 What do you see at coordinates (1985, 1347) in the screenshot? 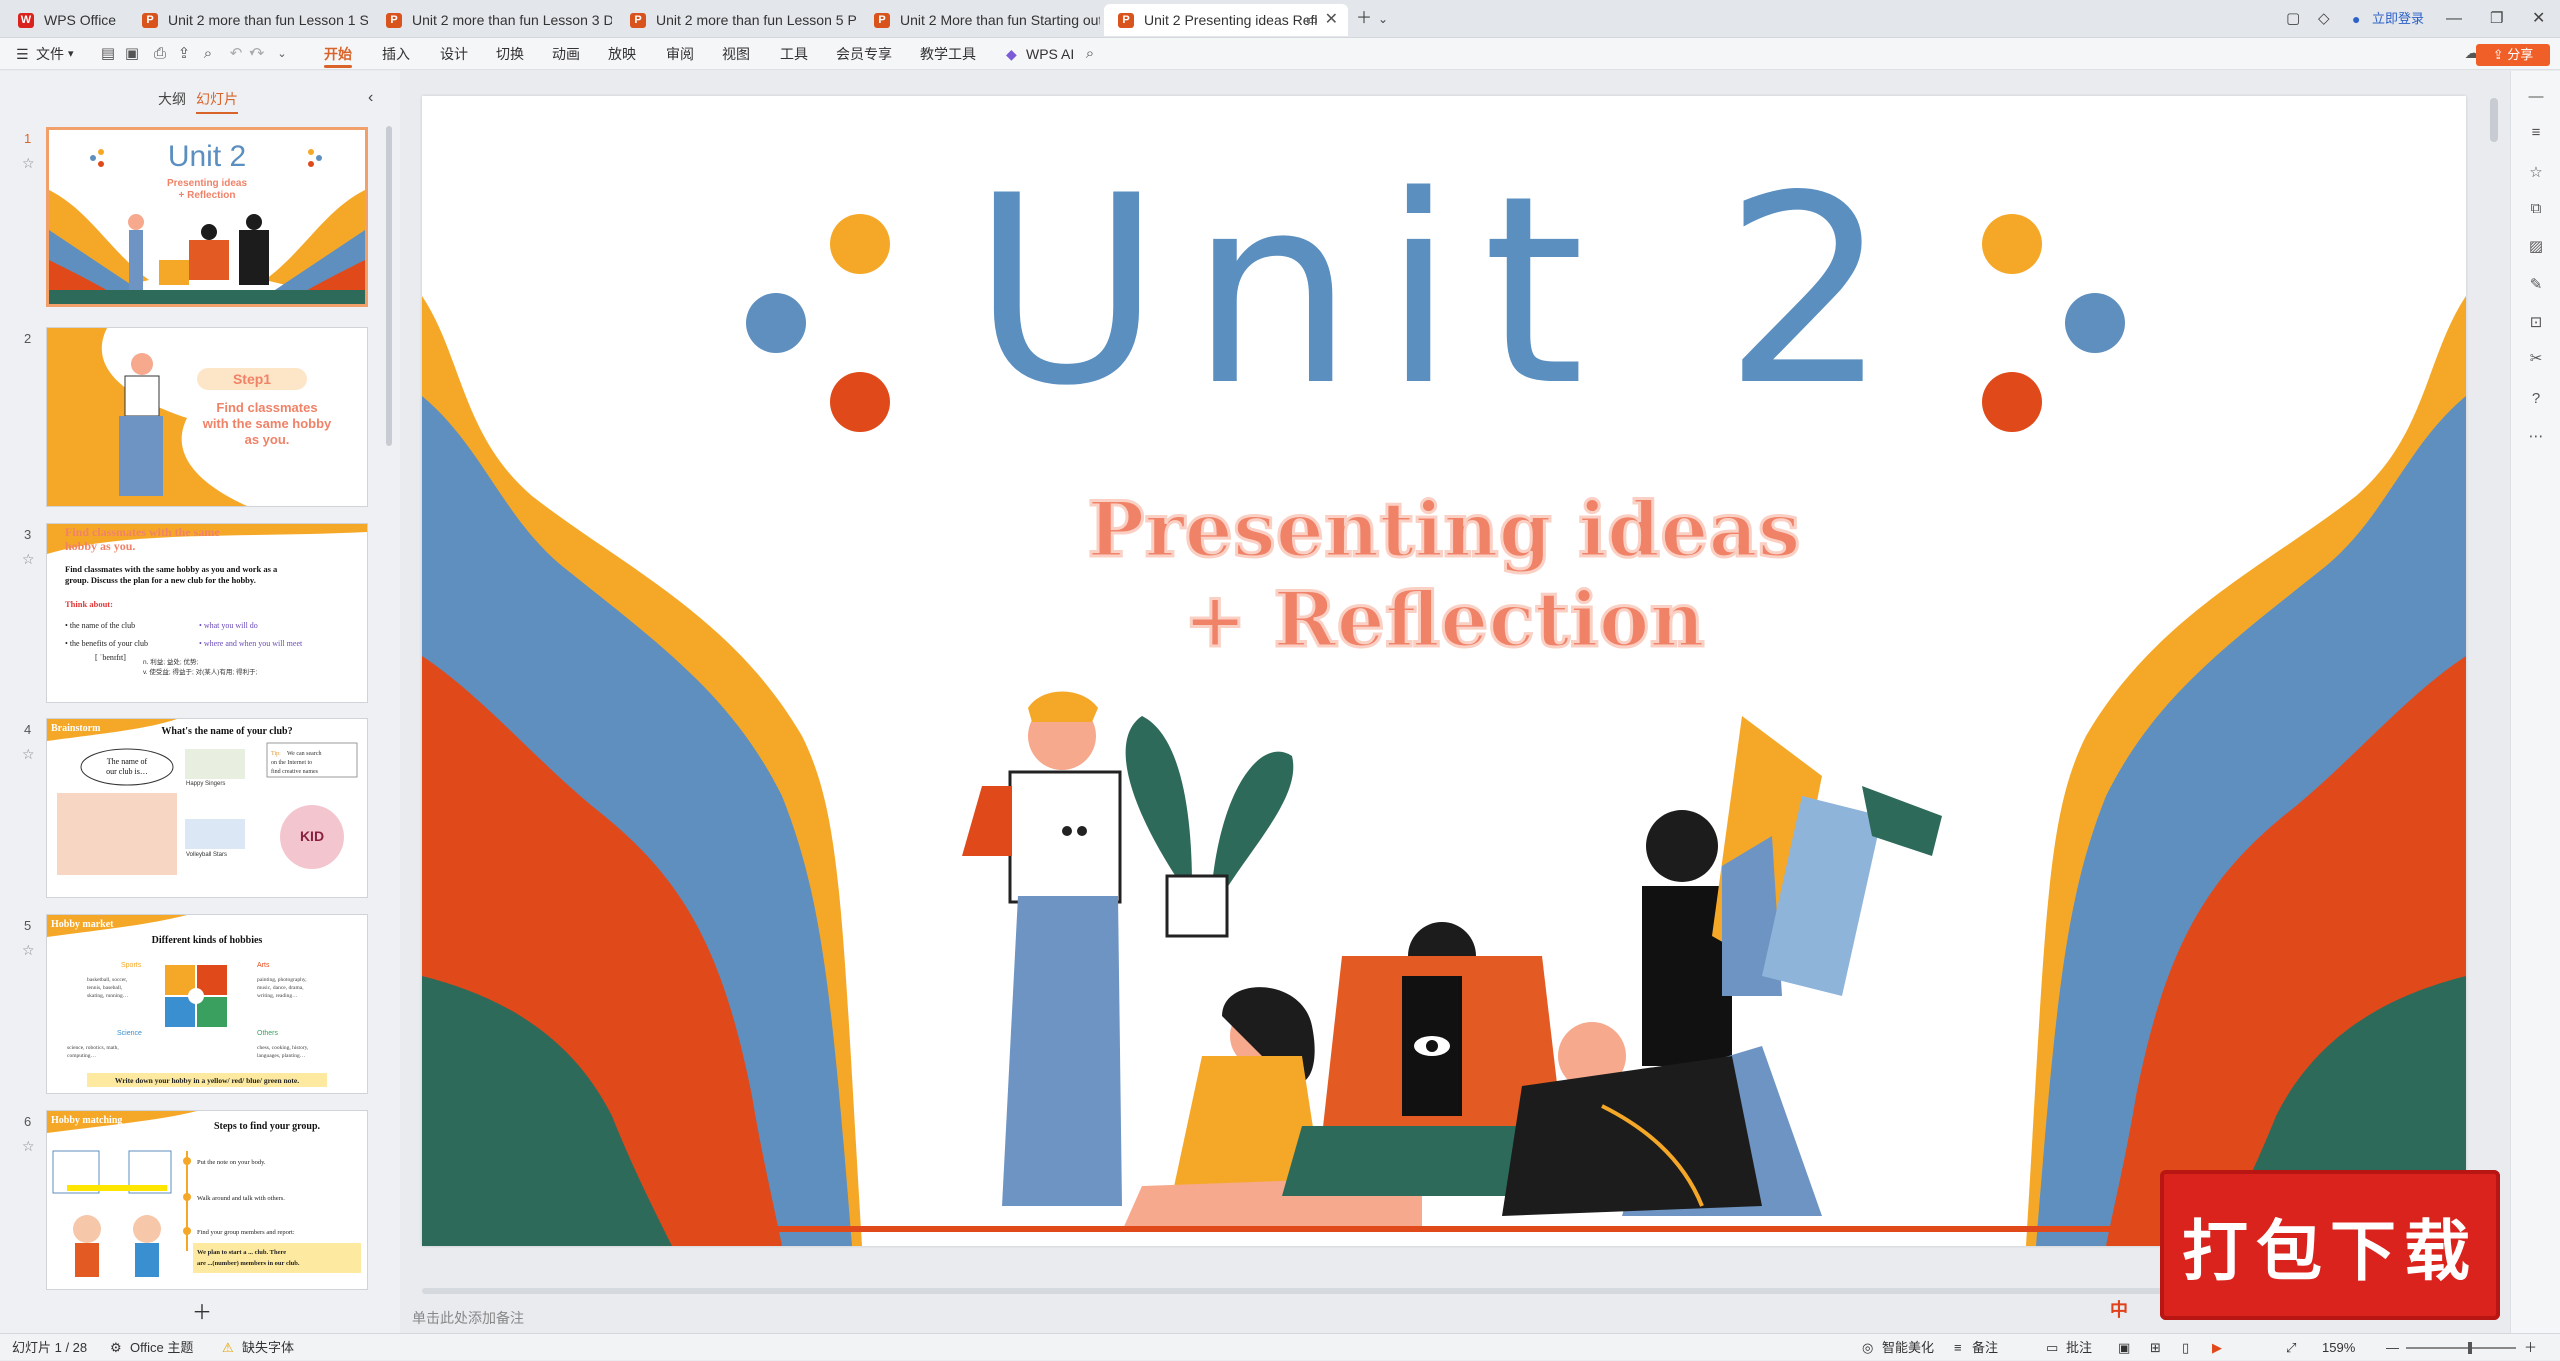
I see `notes-button: 备注` at bounding box center [1985, 1347].